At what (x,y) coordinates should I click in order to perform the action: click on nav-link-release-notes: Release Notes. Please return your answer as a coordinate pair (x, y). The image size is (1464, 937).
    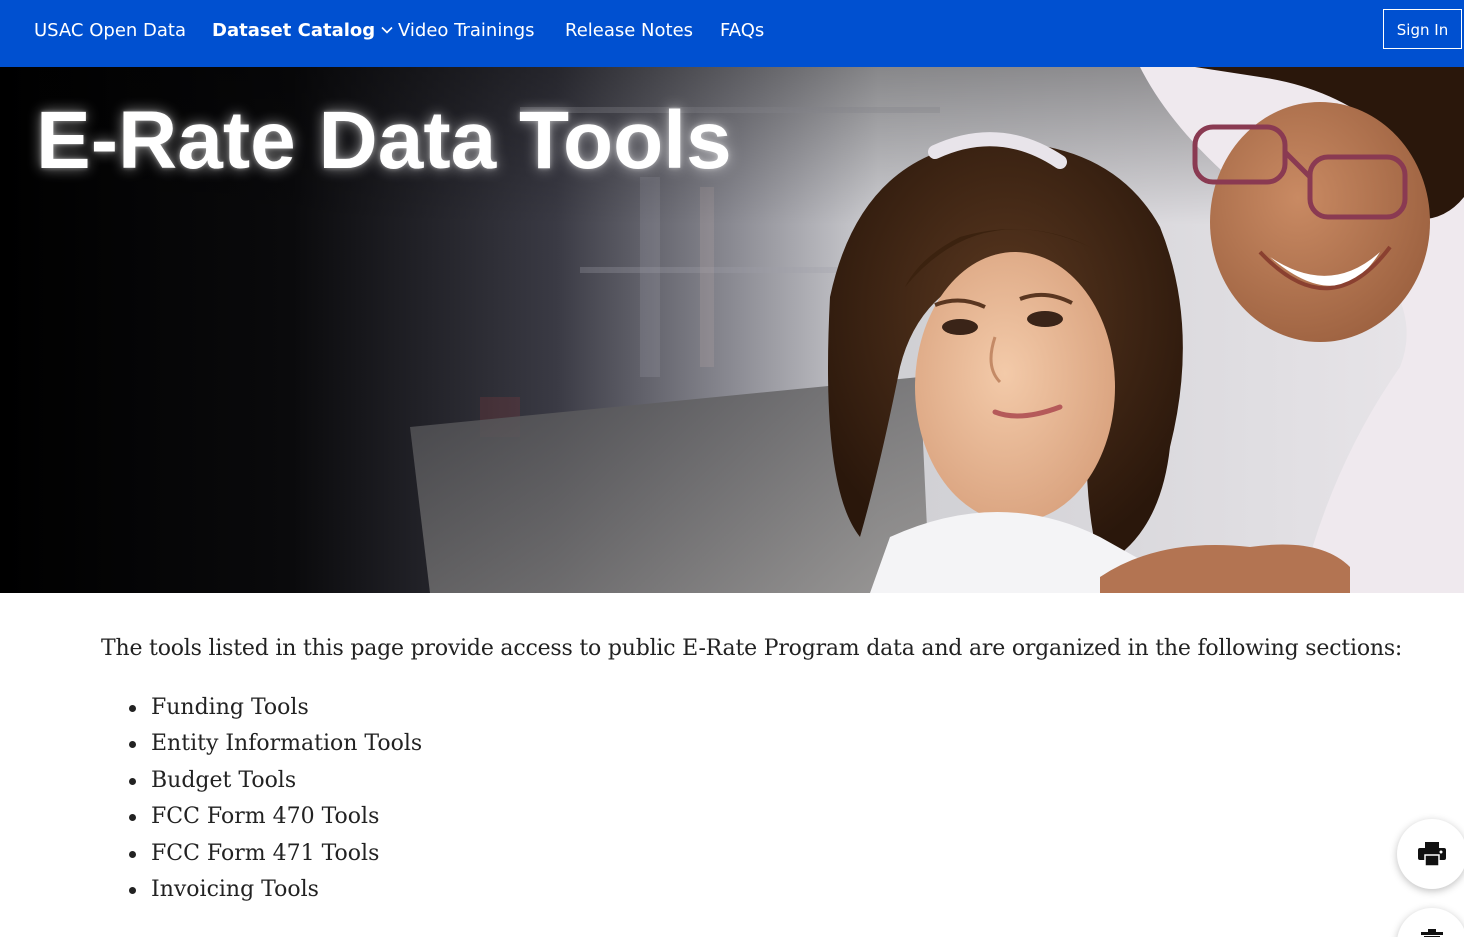
    Looking at the image, I should click on (629, 30).